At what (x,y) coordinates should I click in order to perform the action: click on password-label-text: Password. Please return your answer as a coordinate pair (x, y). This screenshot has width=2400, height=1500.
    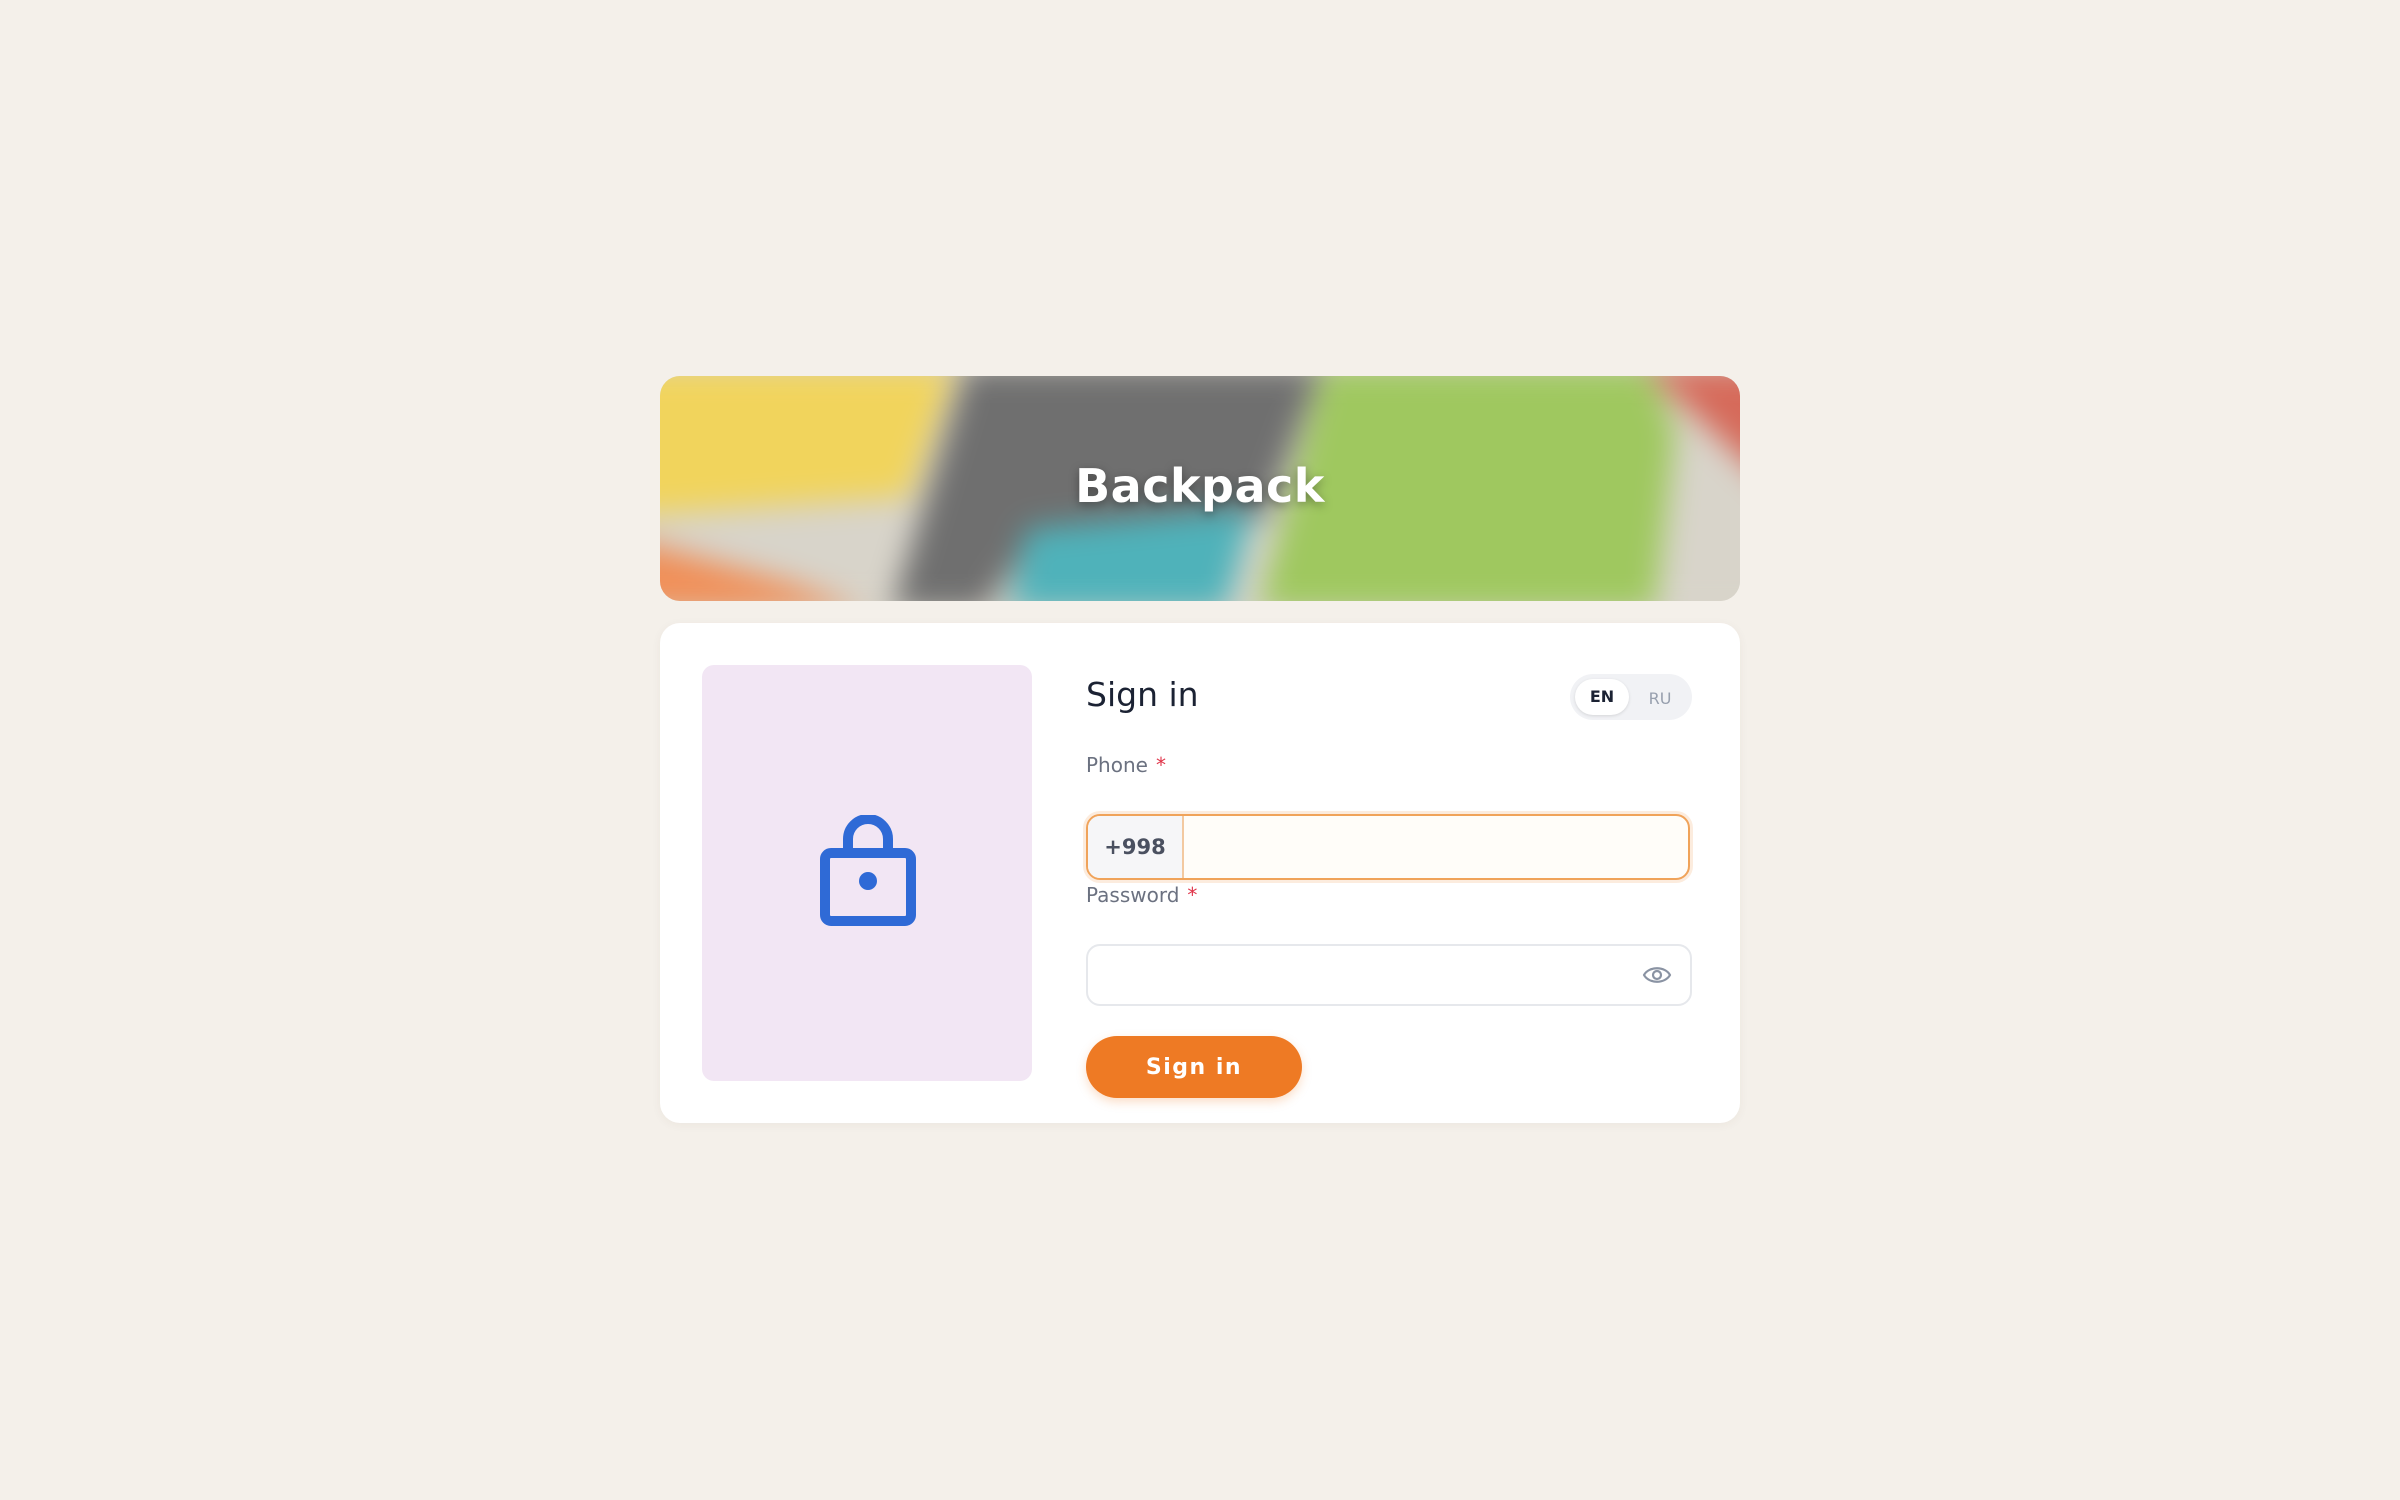
    Looking at the image, I should click on (1133, 895).